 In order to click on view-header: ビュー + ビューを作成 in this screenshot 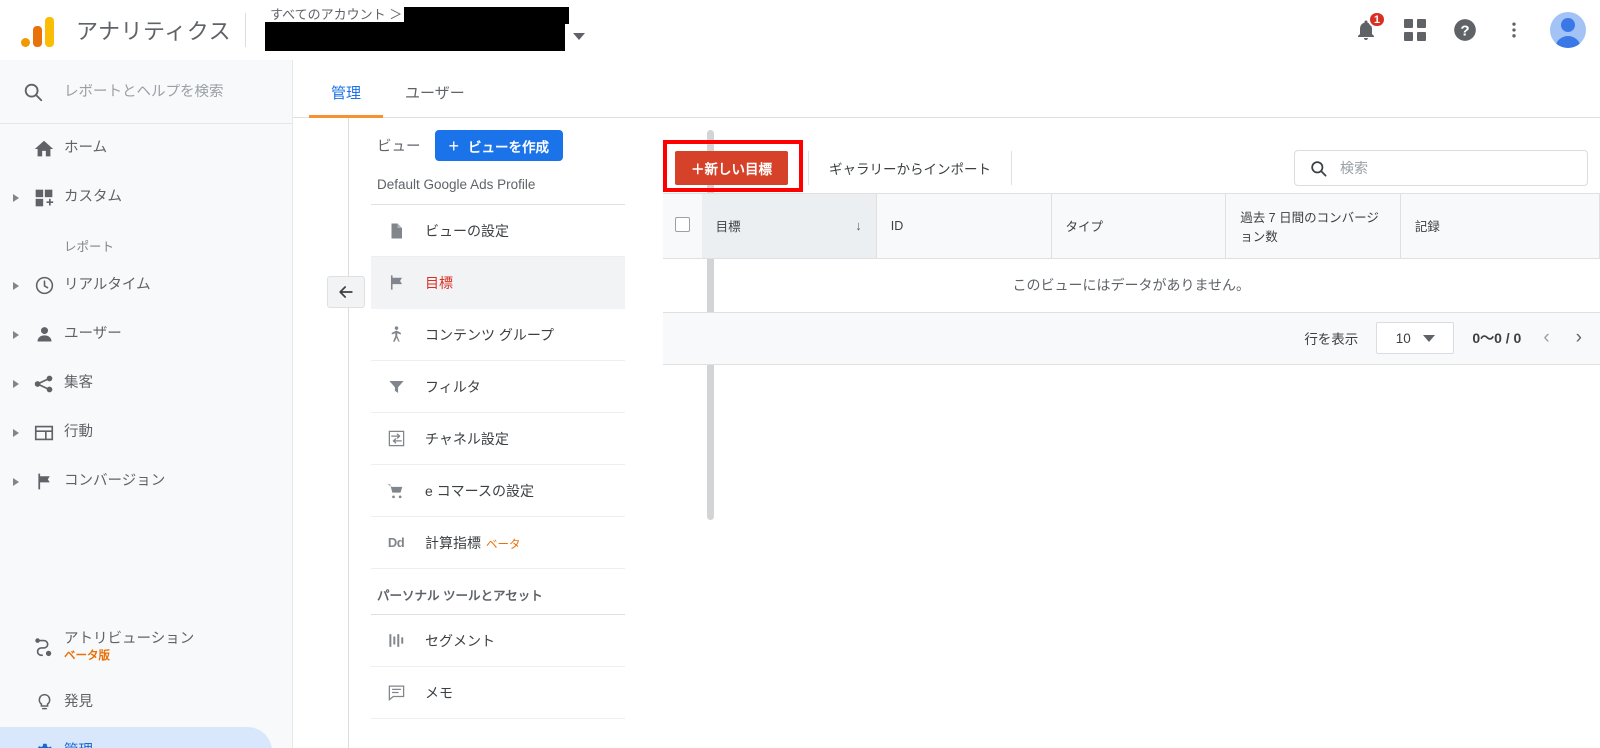, I will do `click(502, 139)`.